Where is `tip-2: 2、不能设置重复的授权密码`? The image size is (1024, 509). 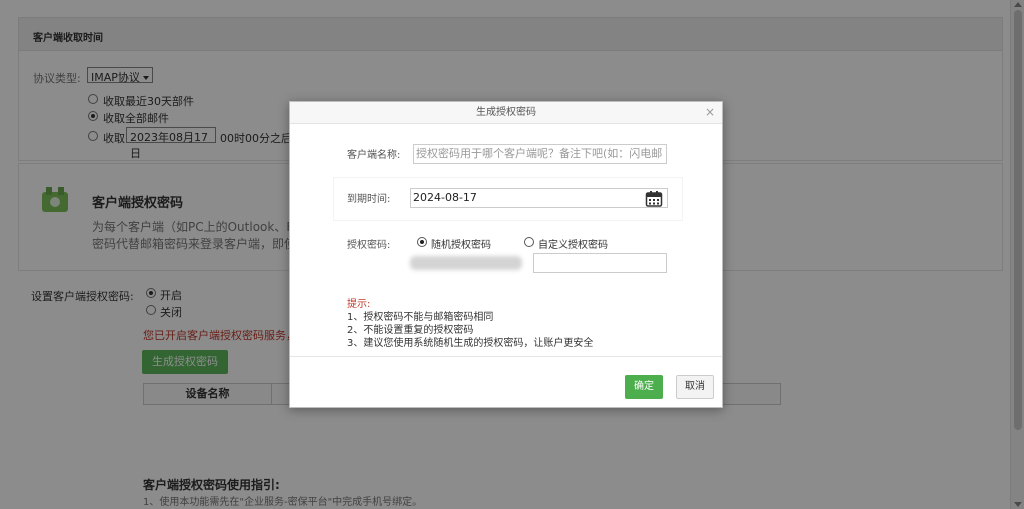
tip-2: 2、不能设置重复的授权密码 is located at coordinates (410, 330).